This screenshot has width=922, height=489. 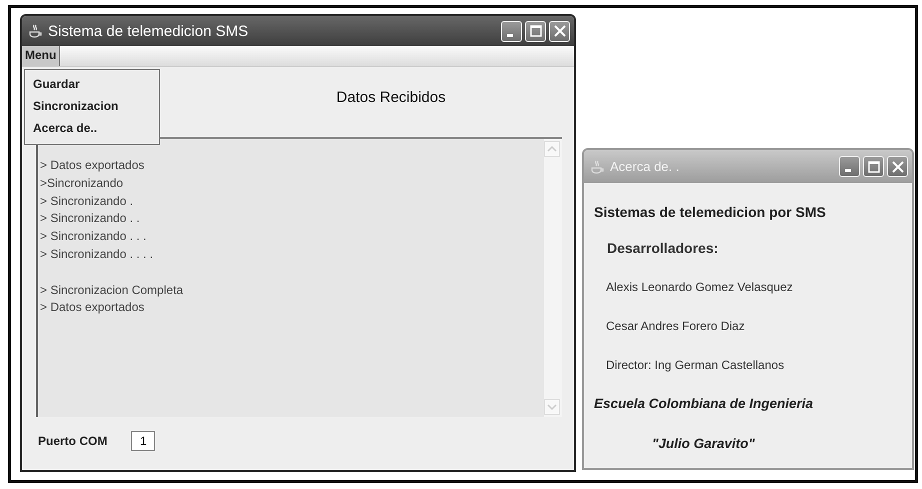 What do you see at coordinates (87, 201) in the screenshot?
I see `log-line: > Sincronizando .` at bounding box center [87, 201].